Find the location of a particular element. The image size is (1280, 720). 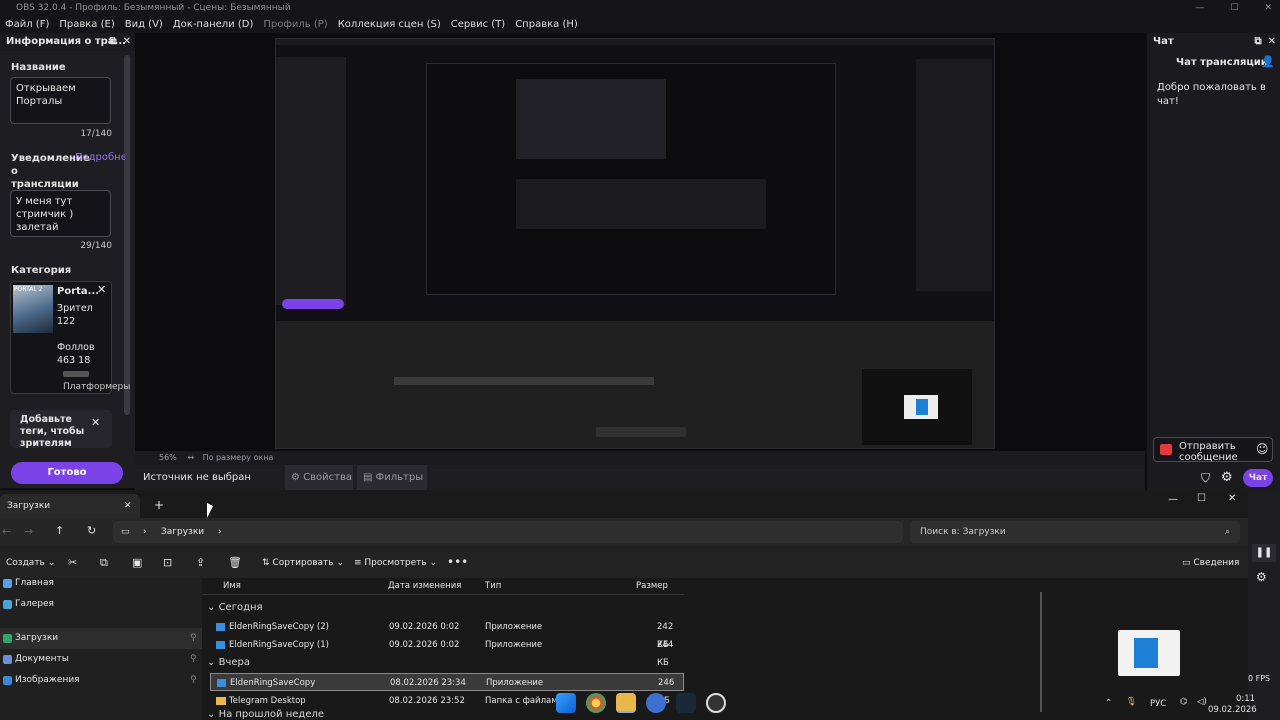

list-scrollbar is located at coordinates (1041, 652).